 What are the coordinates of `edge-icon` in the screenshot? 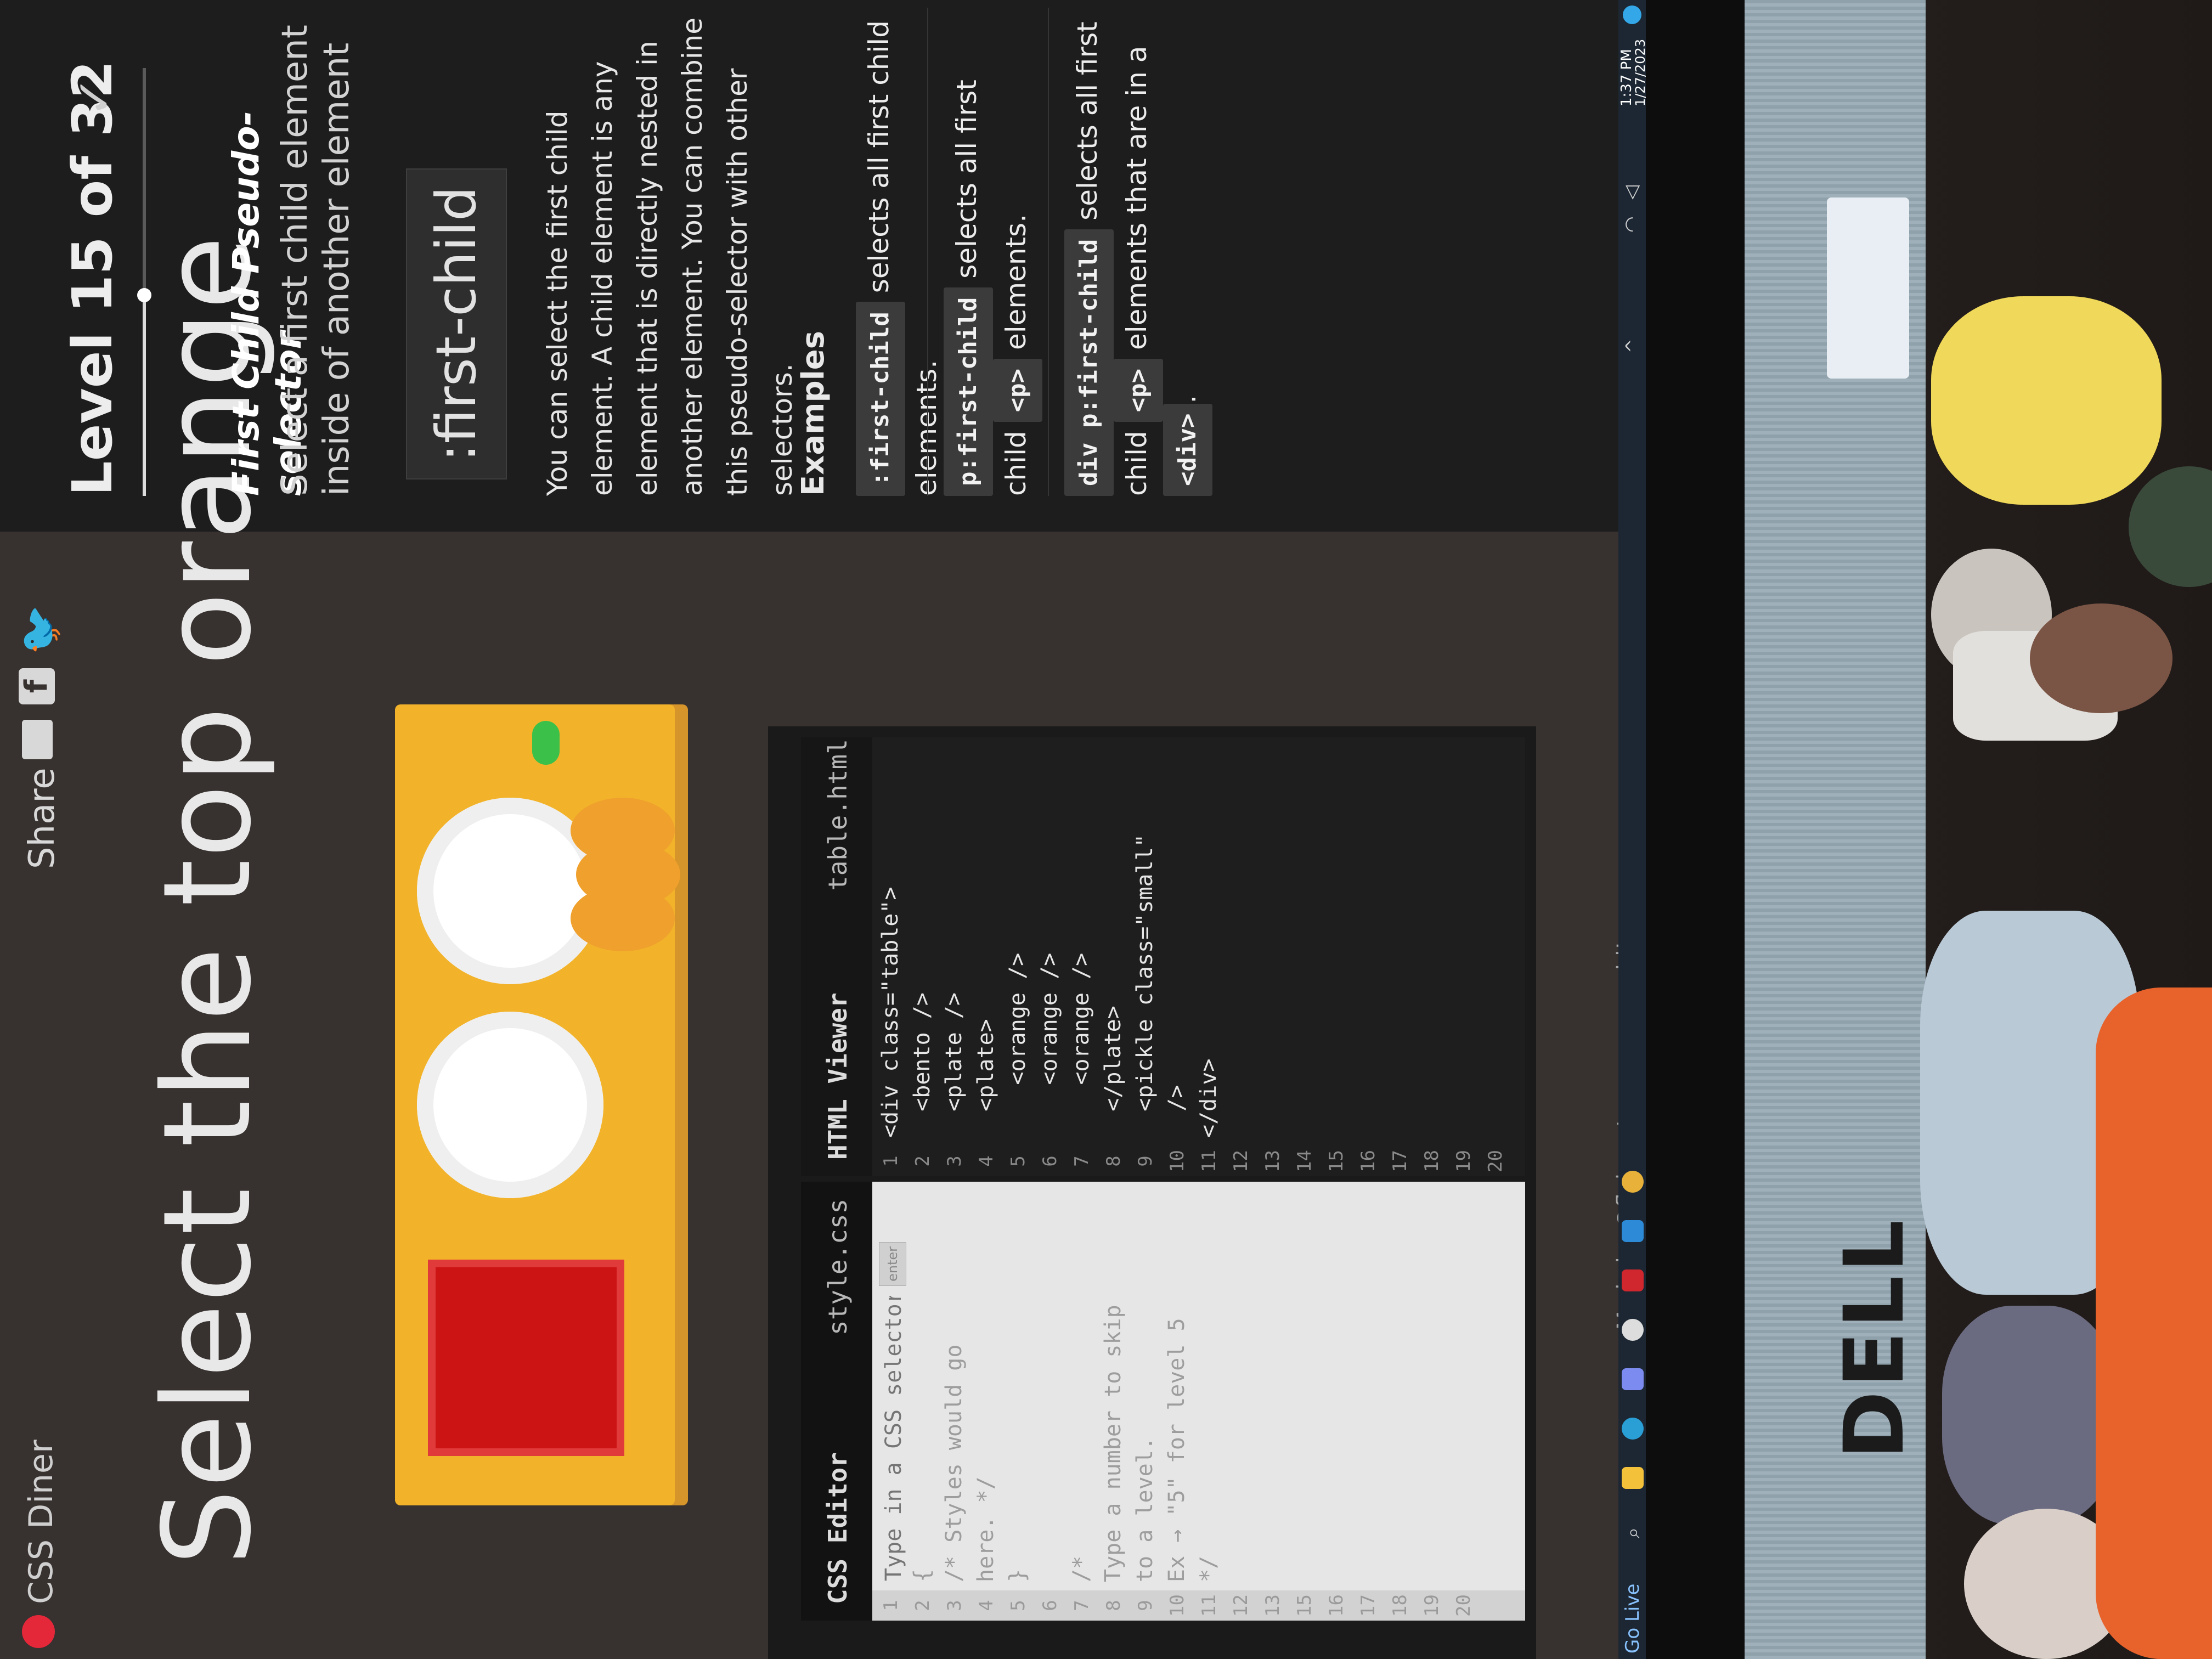 It's located at (1633, 1429).